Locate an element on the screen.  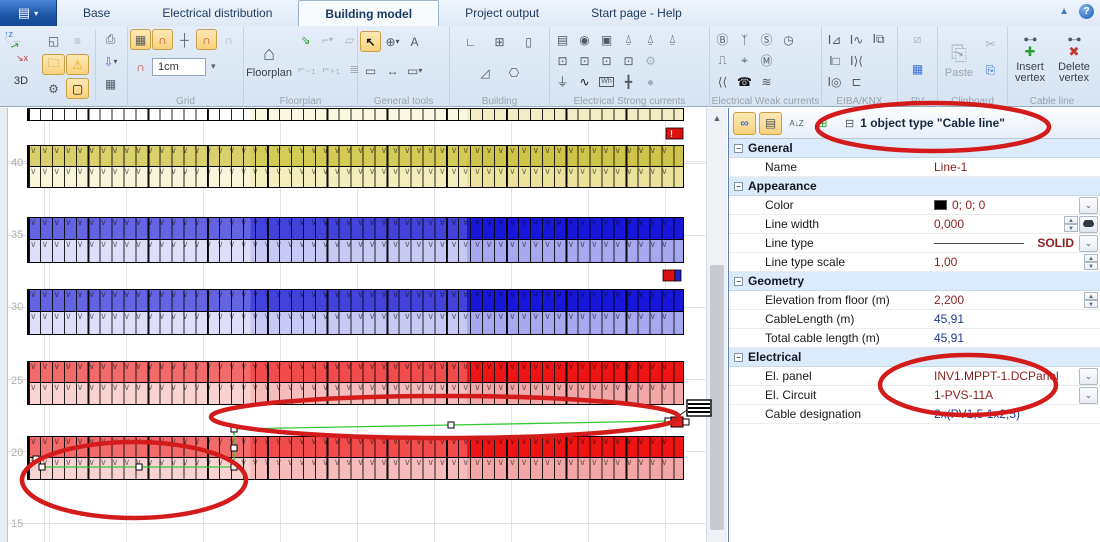
property-row: Line type scale 1,00 ▲ ▼ is located at coordinates (914, 262).